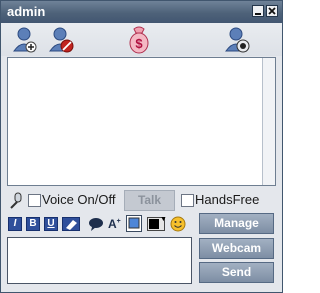 The height and width of the screenshot is (293, 320). Describe the element at coordinates (236, 248) in the screenshot. I see `webcam-button: Webcam` at that location.